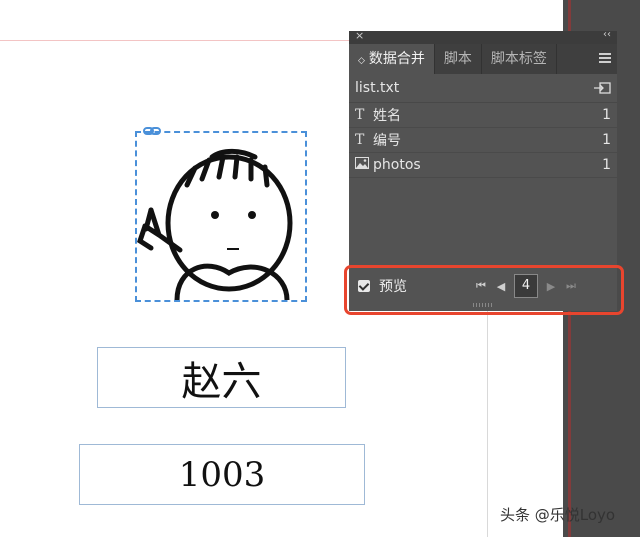 The width and height of the screenshot is (640, 537). What do you see at coordinates (483, 115) in the screenshot?
I see `field-row: T 姓名 1` at bounding box center [483, 115].